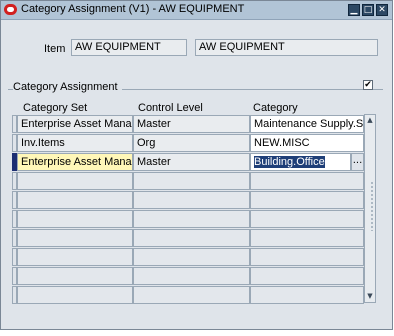  Describe the element at coordinates (55, 108) in the screenshot. I see `col-header-category-set: Category Set` at that location.